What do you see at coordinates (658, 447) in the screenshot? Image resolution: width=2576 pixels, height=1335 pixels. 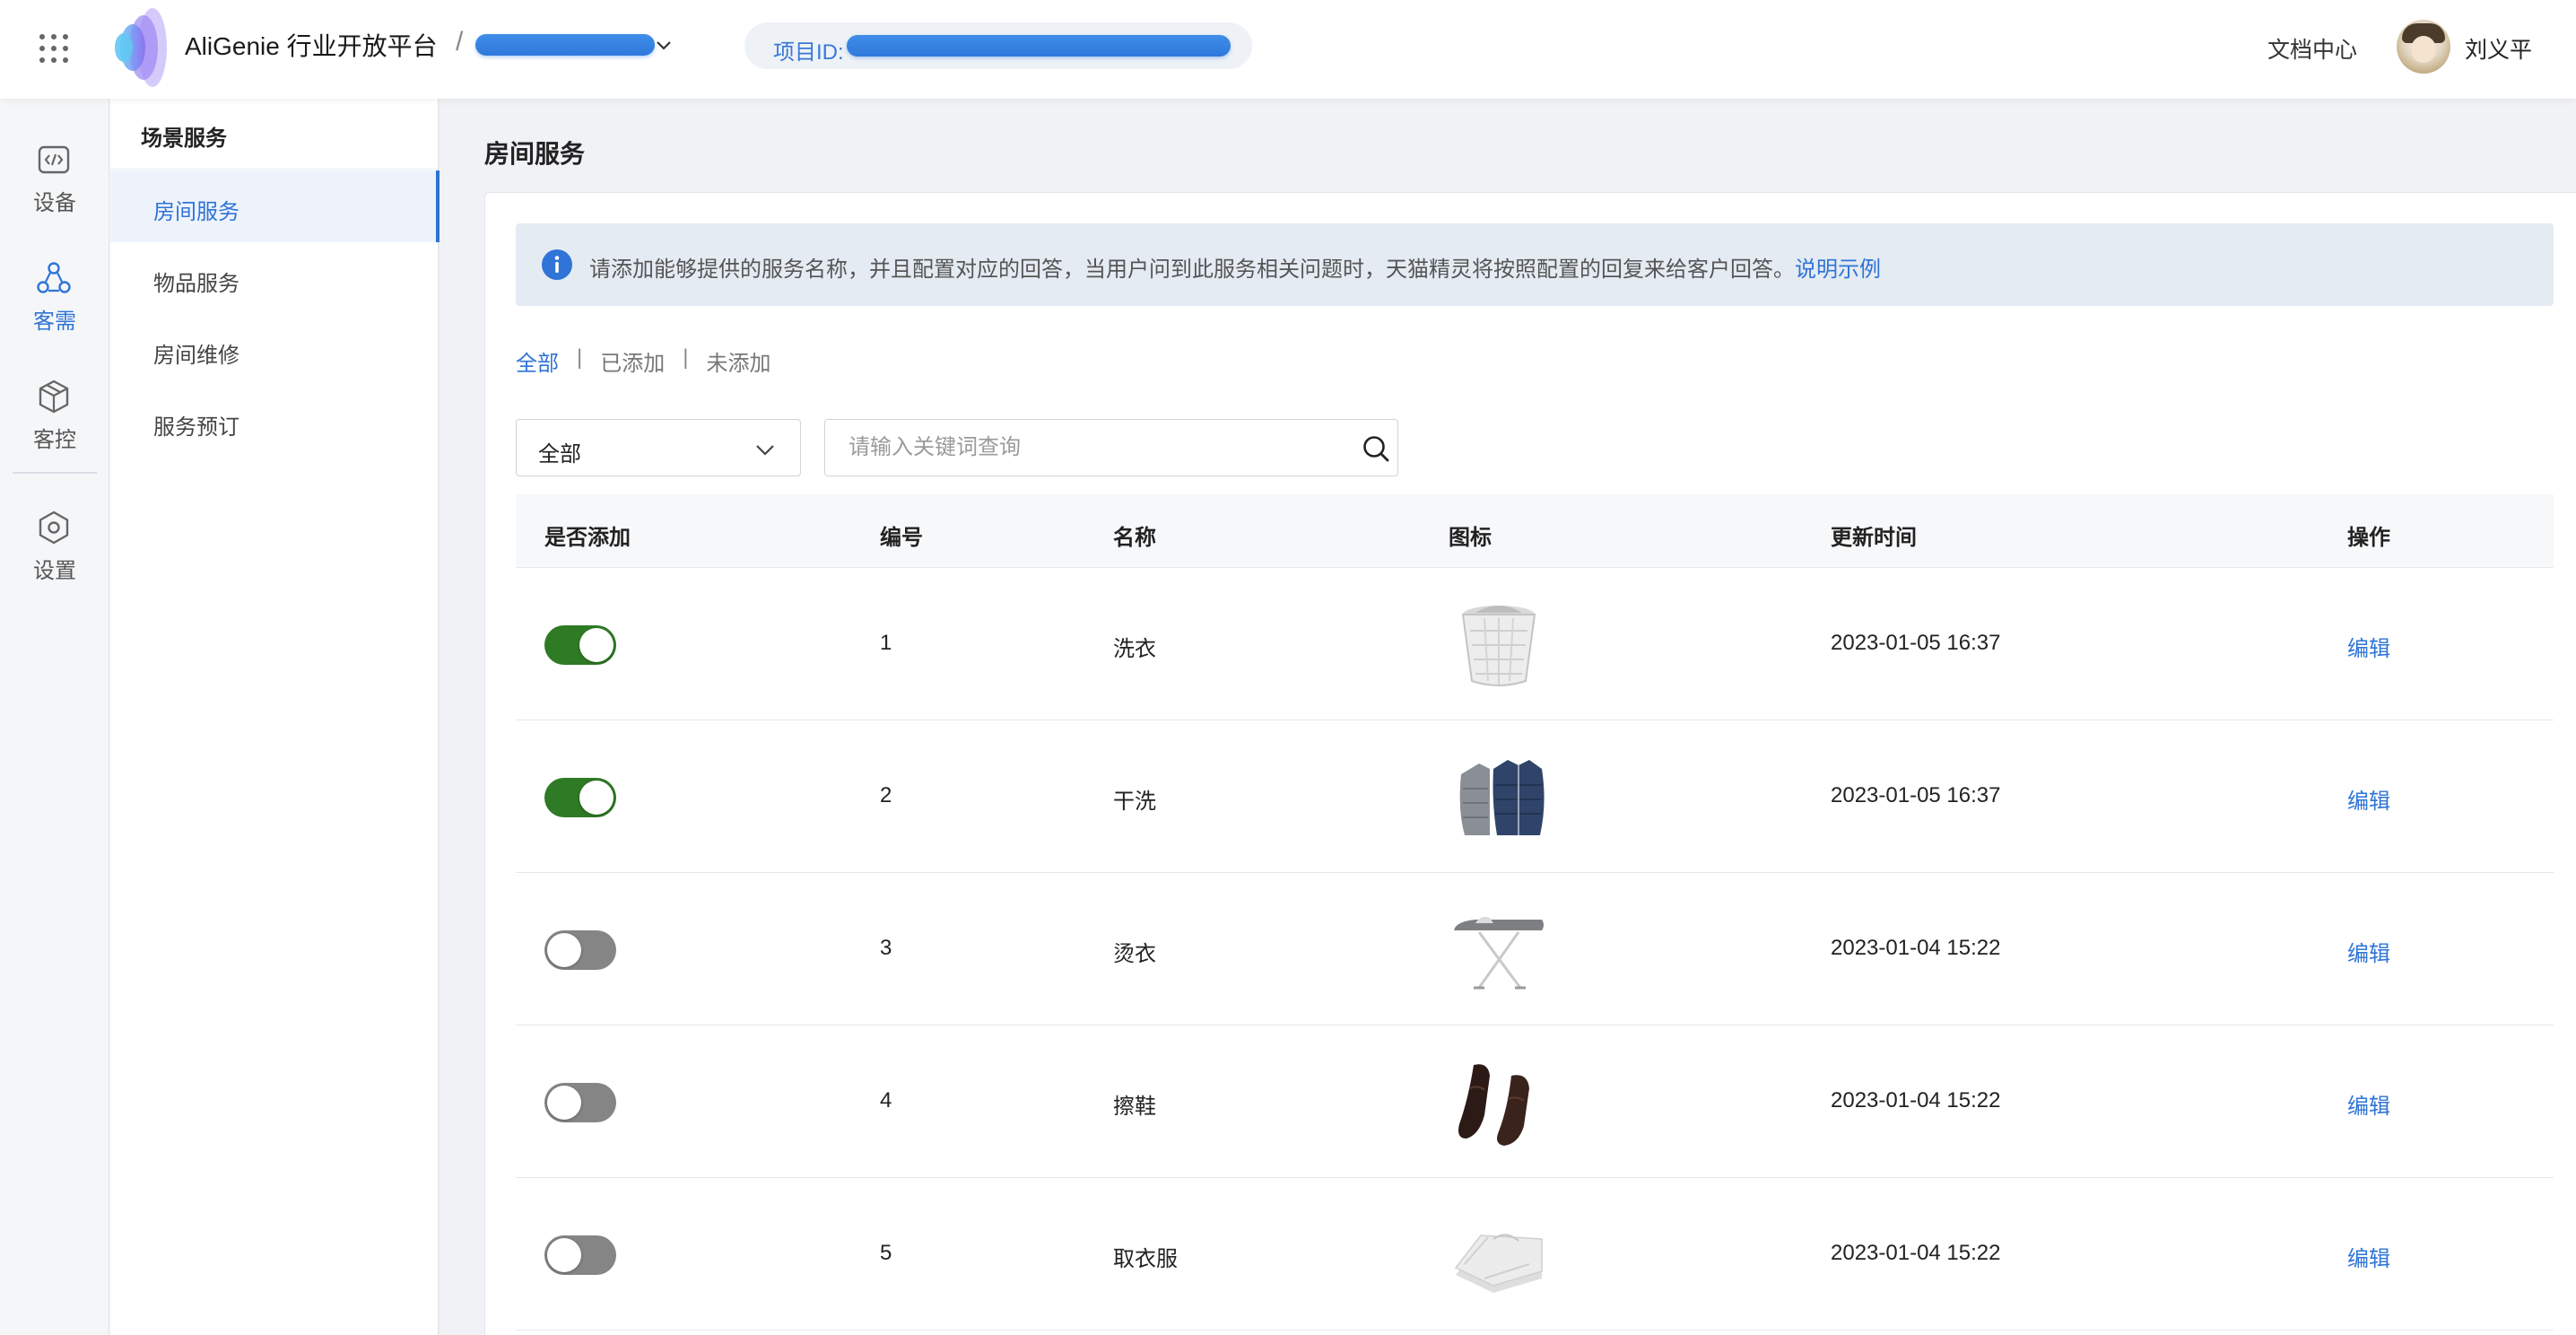 I see `category-select: 全部` at bounding box center [658, 447].